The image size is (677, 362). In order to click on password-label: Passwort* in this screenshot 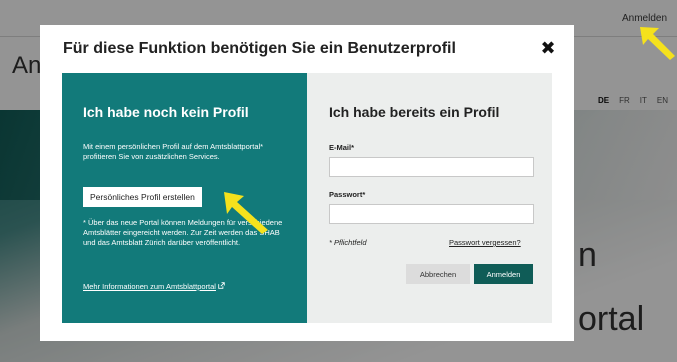, I will do `click(347, 194)`.